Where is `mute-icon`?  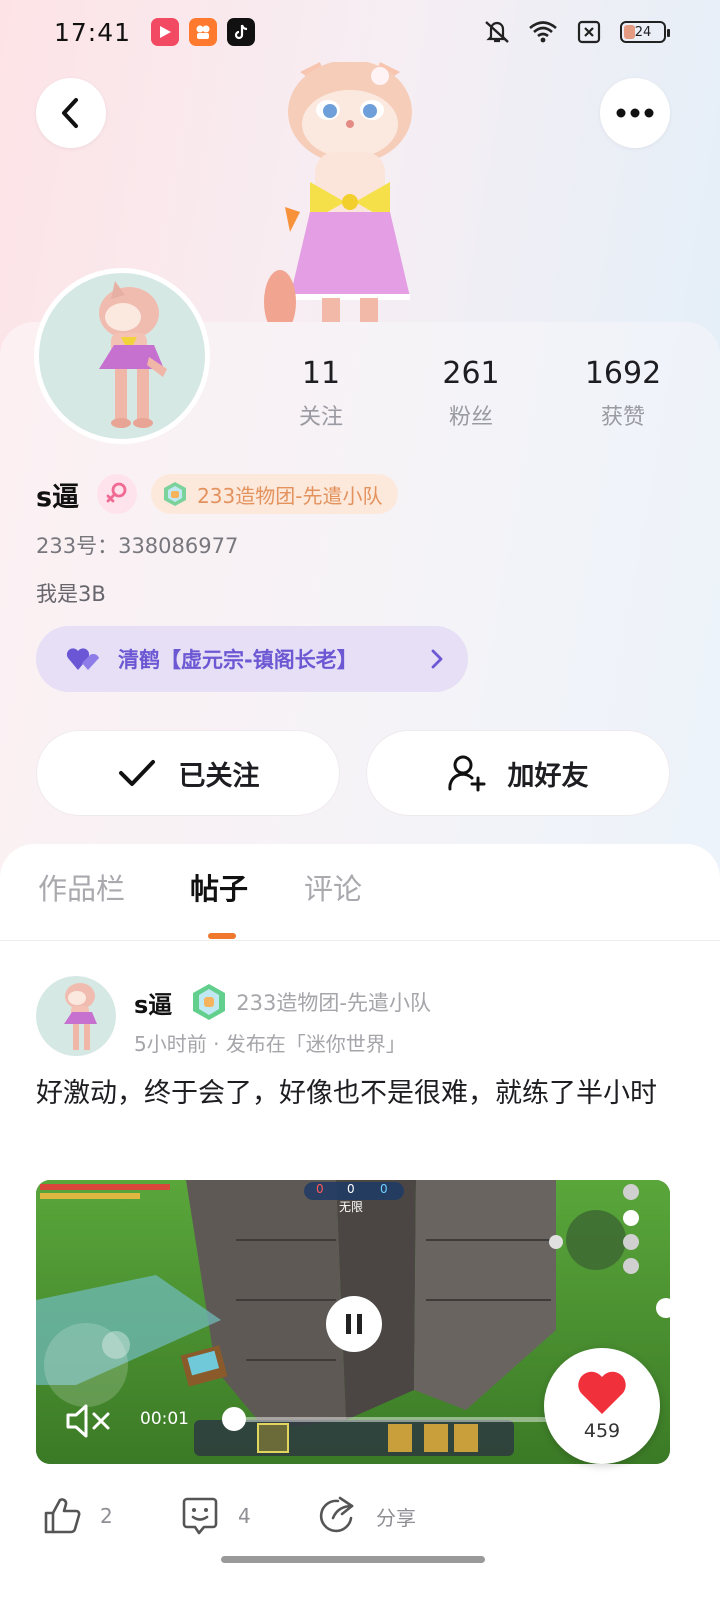 mute-icon is located at coordinates (497, 32).